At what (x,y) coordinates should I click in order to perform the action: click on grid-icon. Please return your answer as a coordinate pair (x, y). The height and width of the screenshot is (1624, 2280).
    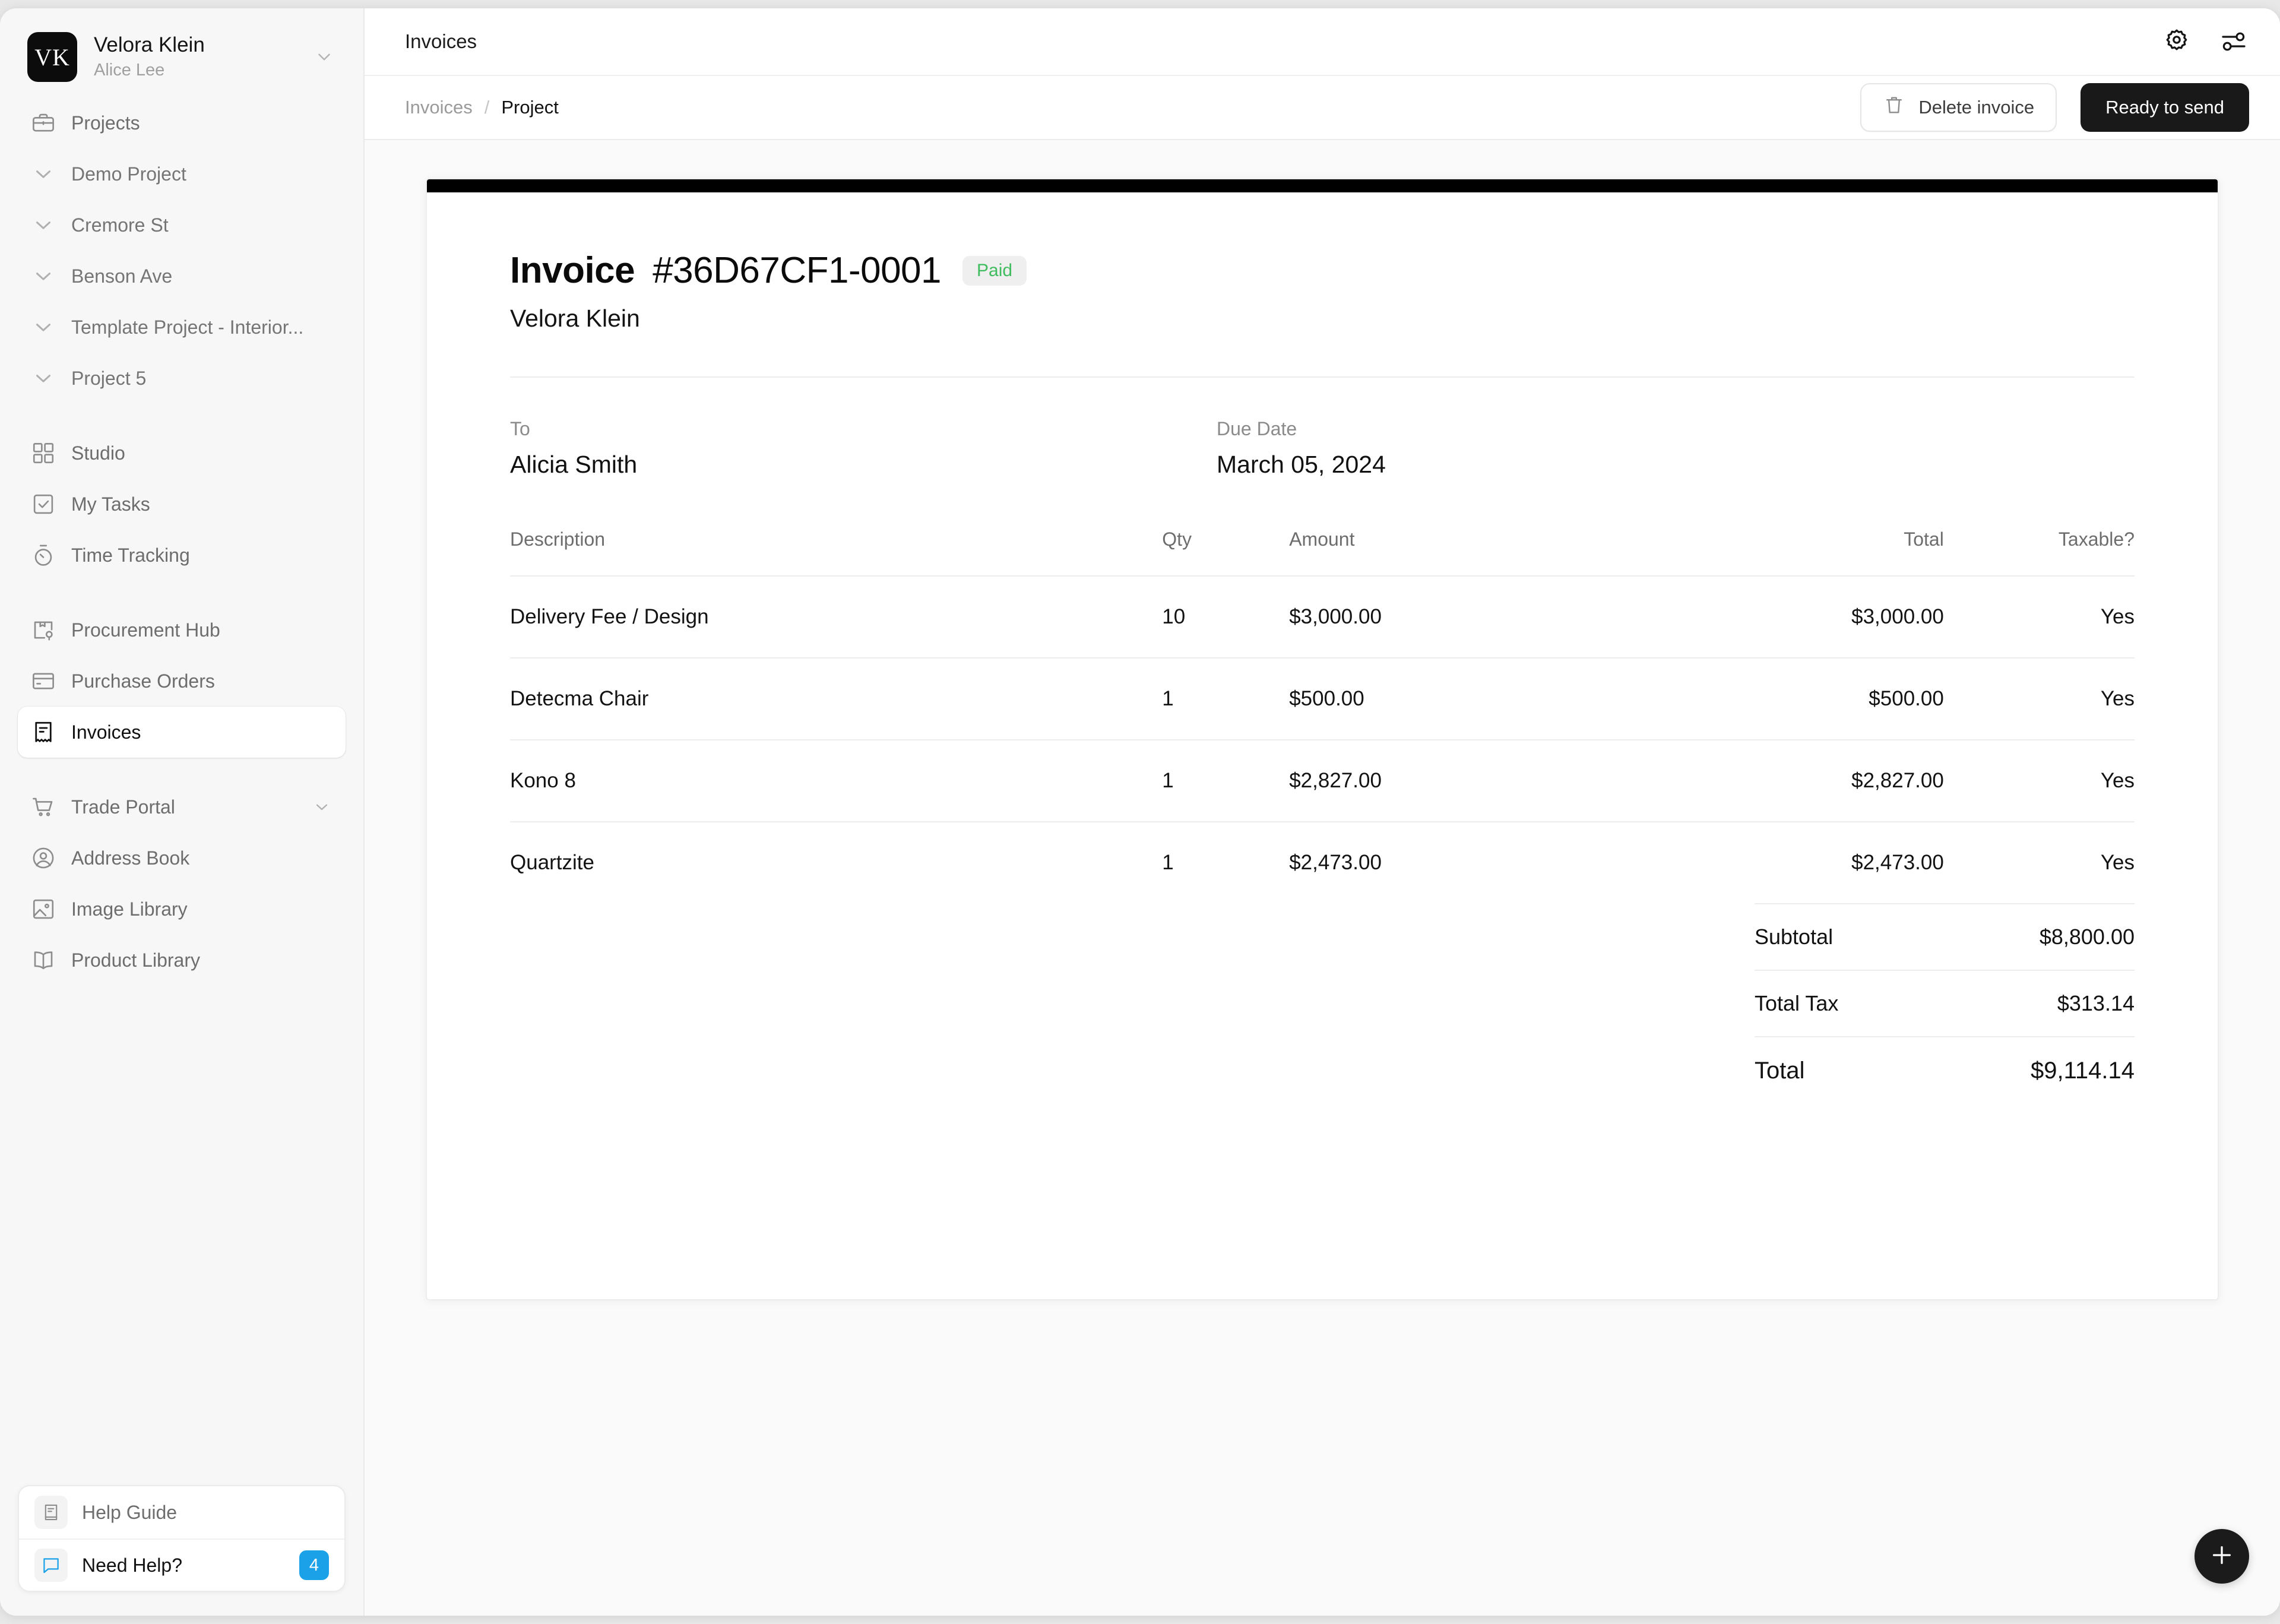
    Looking at the image, I should click on (43, 453).